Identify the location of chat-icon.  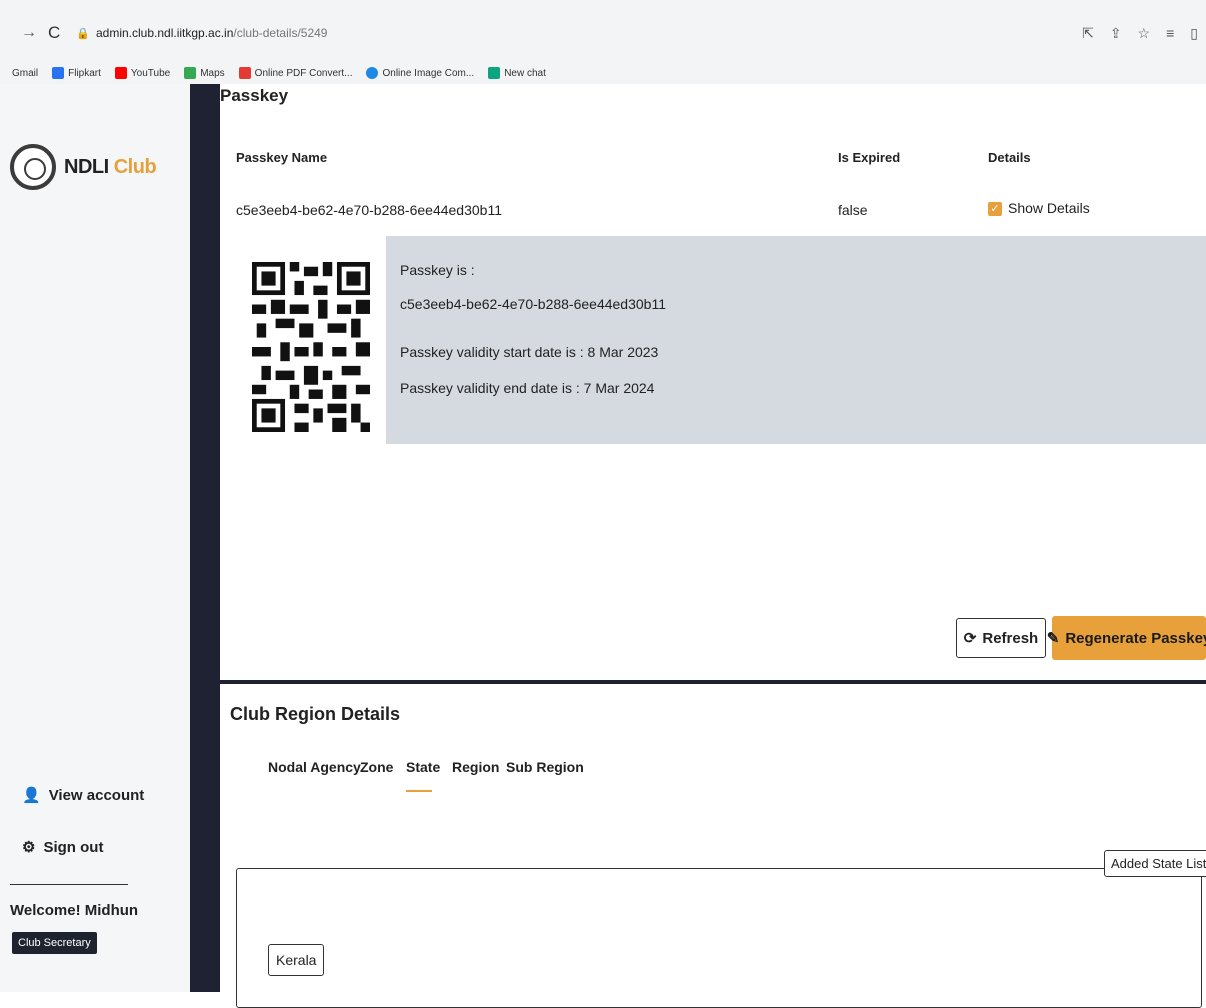
(494, 73).